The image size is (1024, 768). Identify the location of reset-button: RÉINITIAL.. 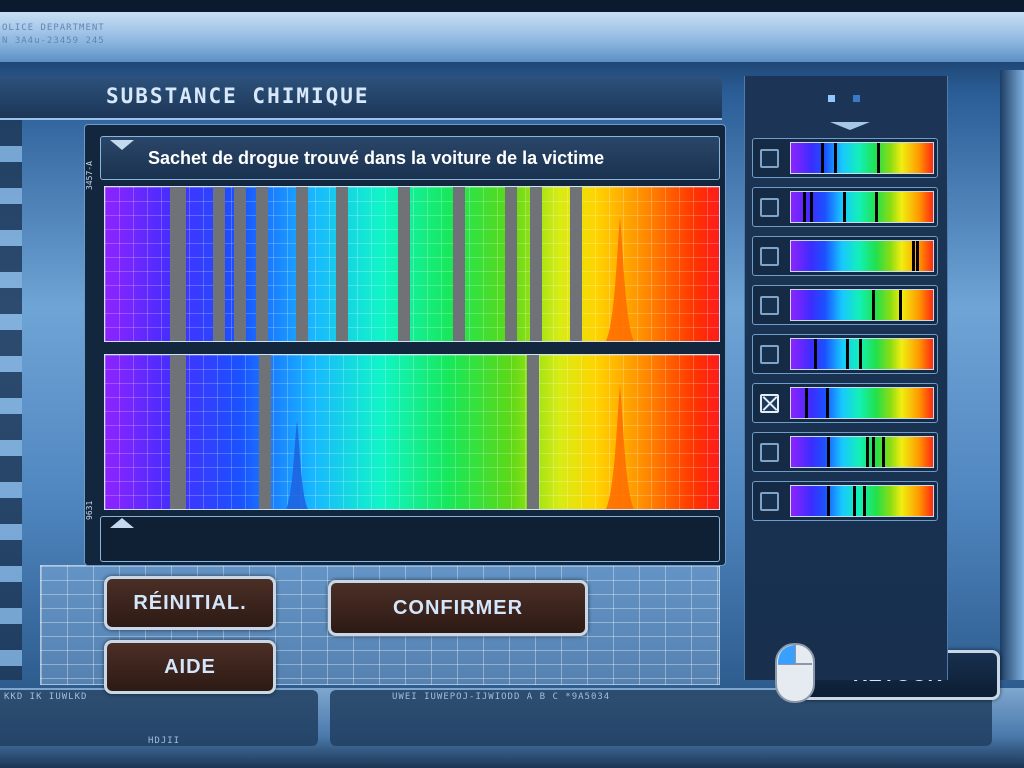
(190, 603).